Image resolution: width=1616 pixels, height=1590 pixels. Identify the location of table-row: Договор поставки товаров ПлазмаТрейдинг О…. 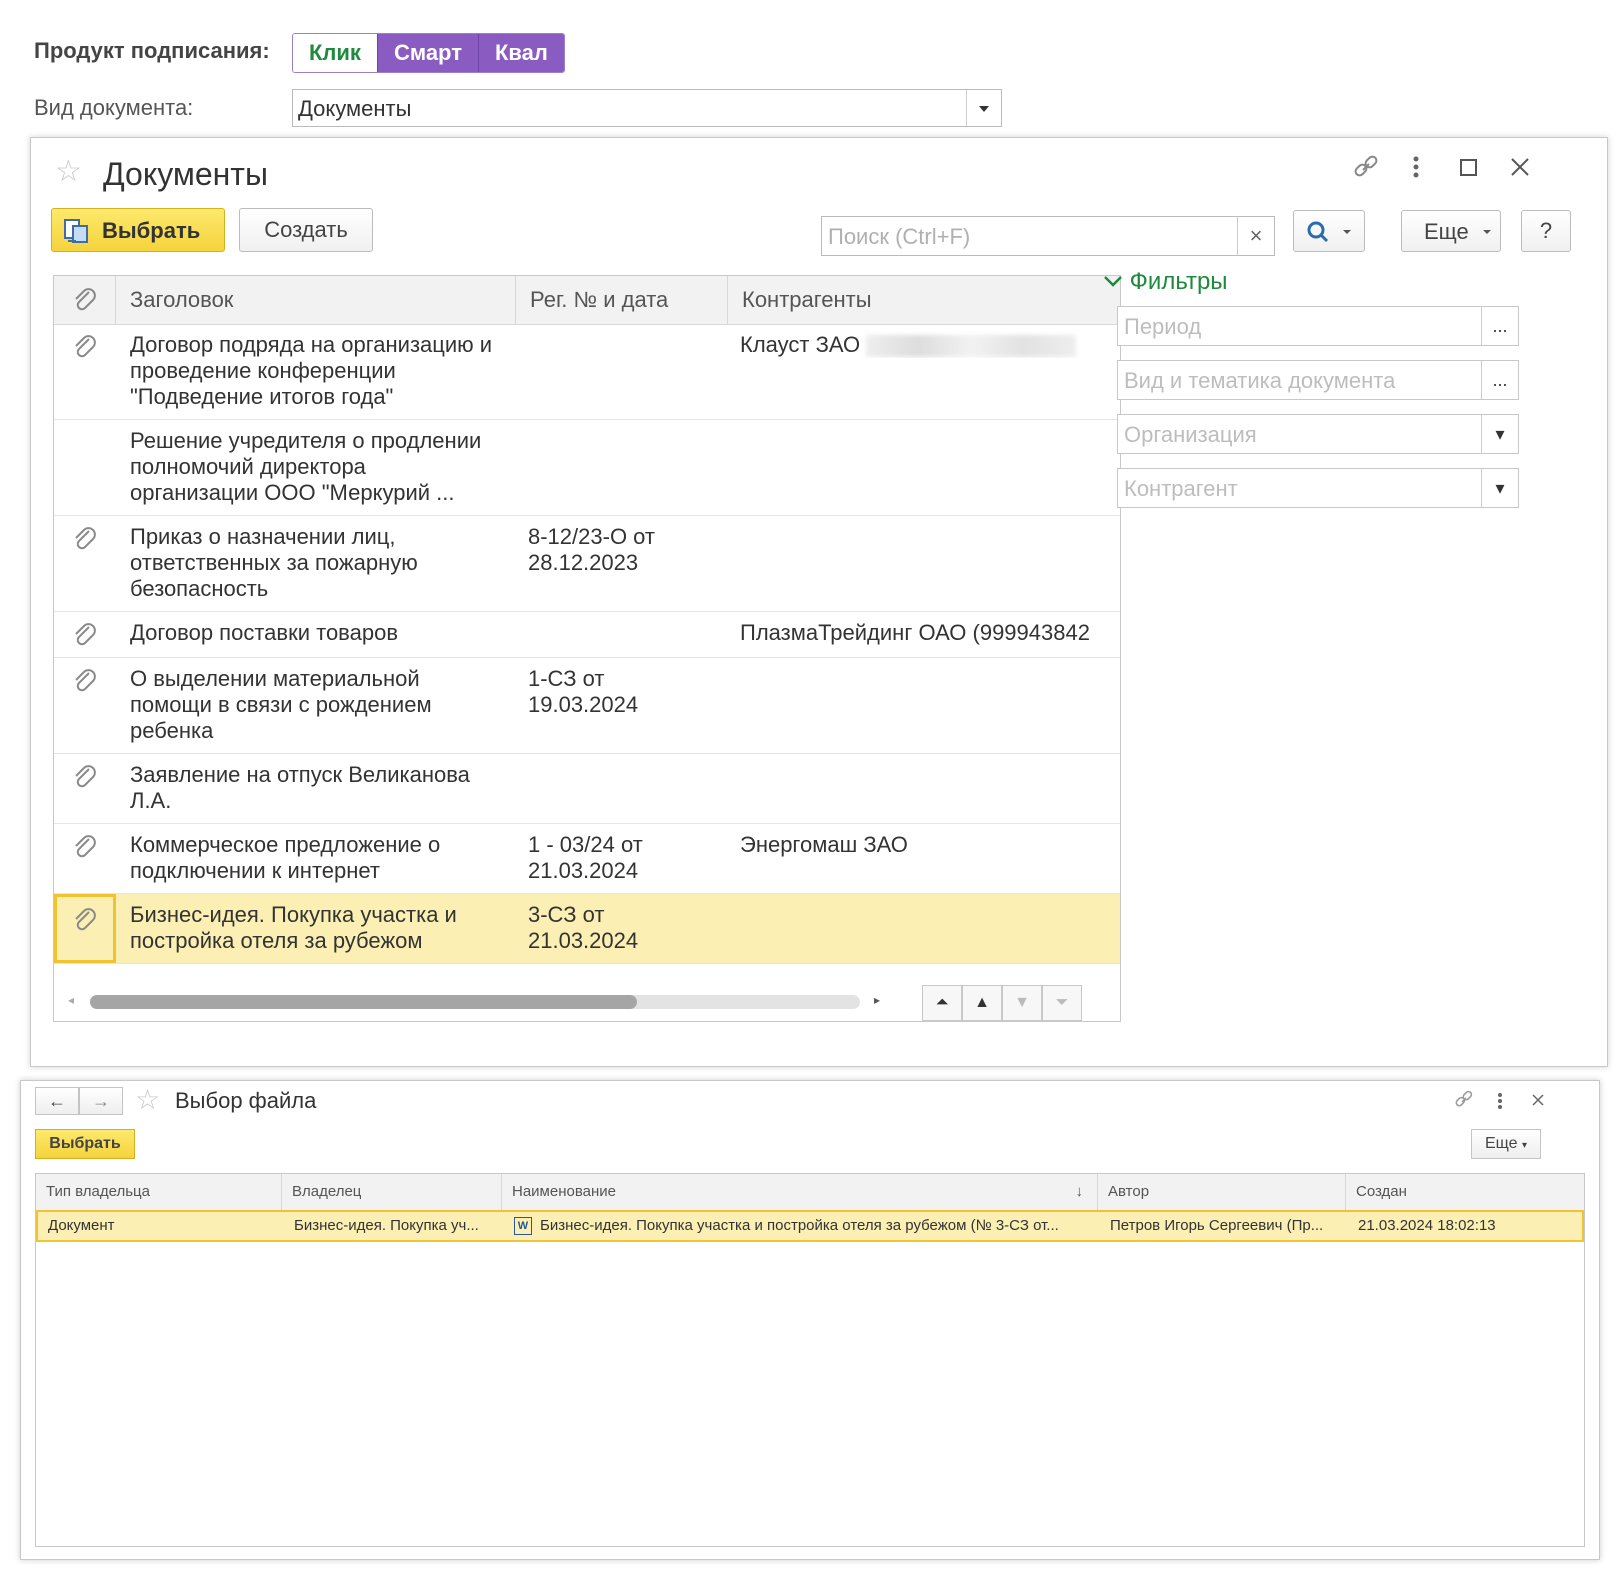
(587, 635).